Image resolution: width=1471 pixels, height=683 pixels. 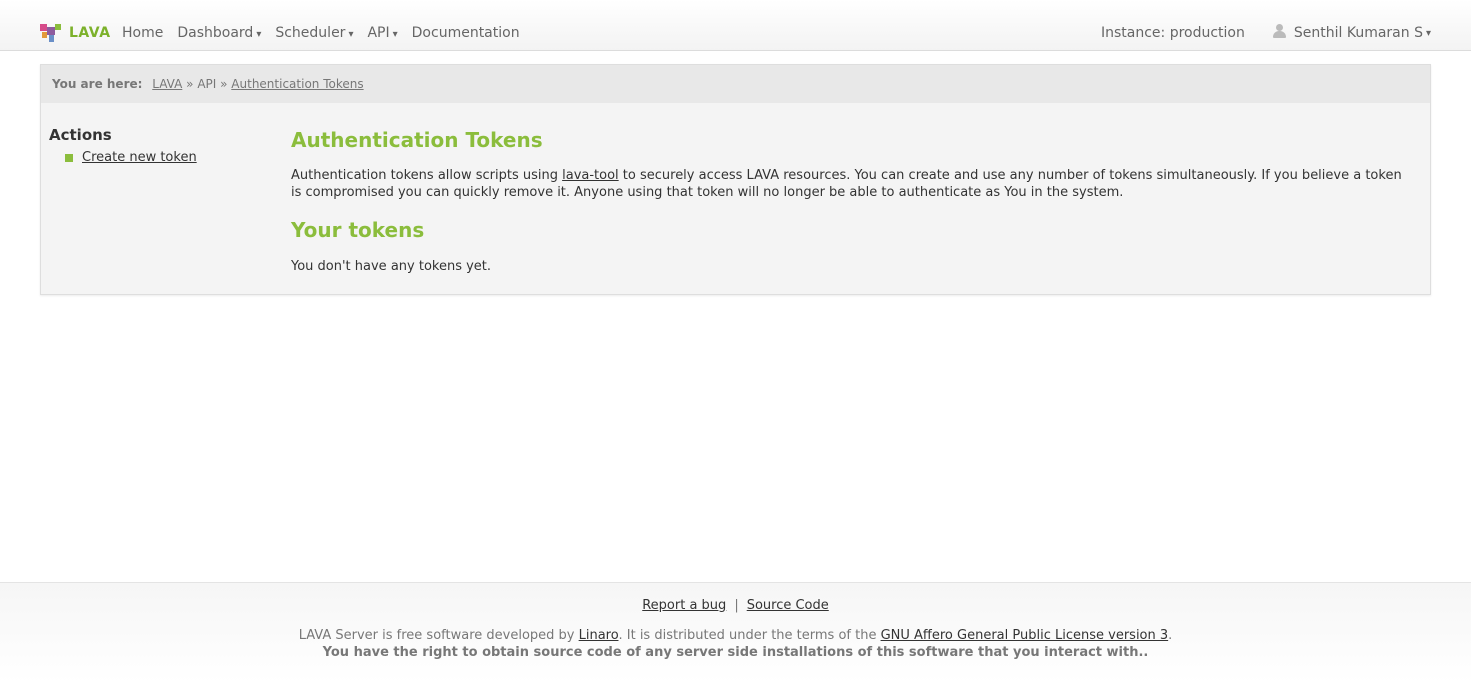 I want to click on nav-scheduler: Scheduler ▾, so click(x=314, y=33).